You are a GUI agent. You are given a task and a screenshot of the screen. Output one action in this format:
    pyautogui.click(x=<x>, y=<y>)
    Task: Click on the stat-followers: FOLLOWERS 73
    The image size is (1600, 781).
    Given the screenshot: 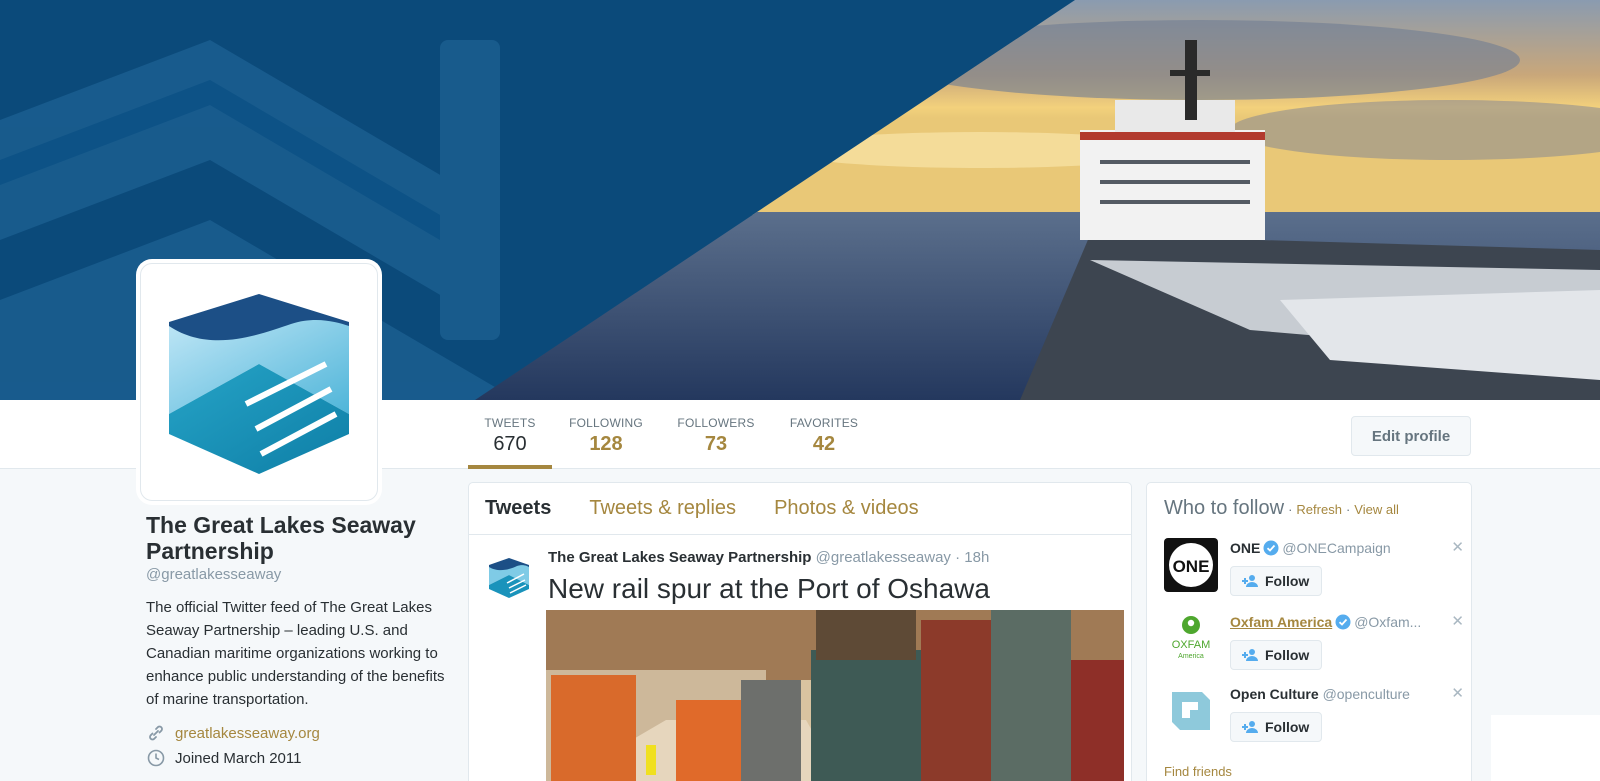 What is the action you would take?
    pyautogui.click(x=716, y=434)
    